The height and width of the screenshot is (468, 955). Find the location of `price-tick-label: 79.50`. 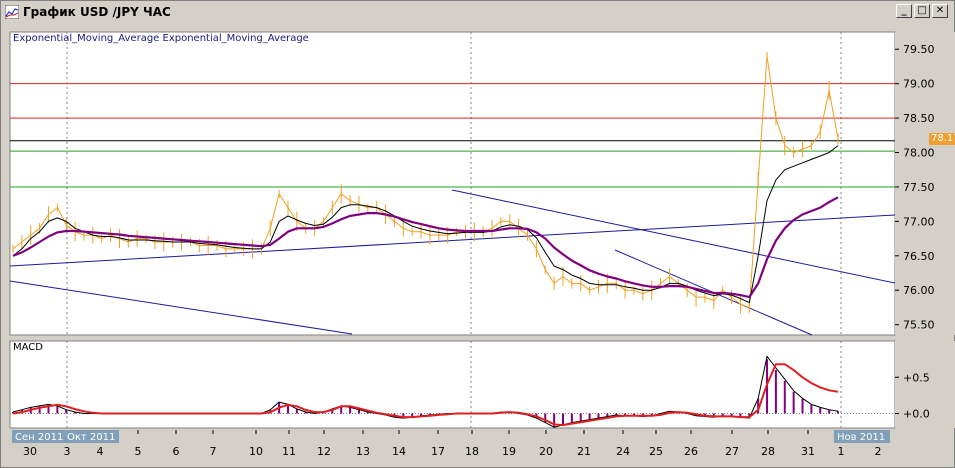

price-tick-label: 79.50 is located at coordinates (919, 49).